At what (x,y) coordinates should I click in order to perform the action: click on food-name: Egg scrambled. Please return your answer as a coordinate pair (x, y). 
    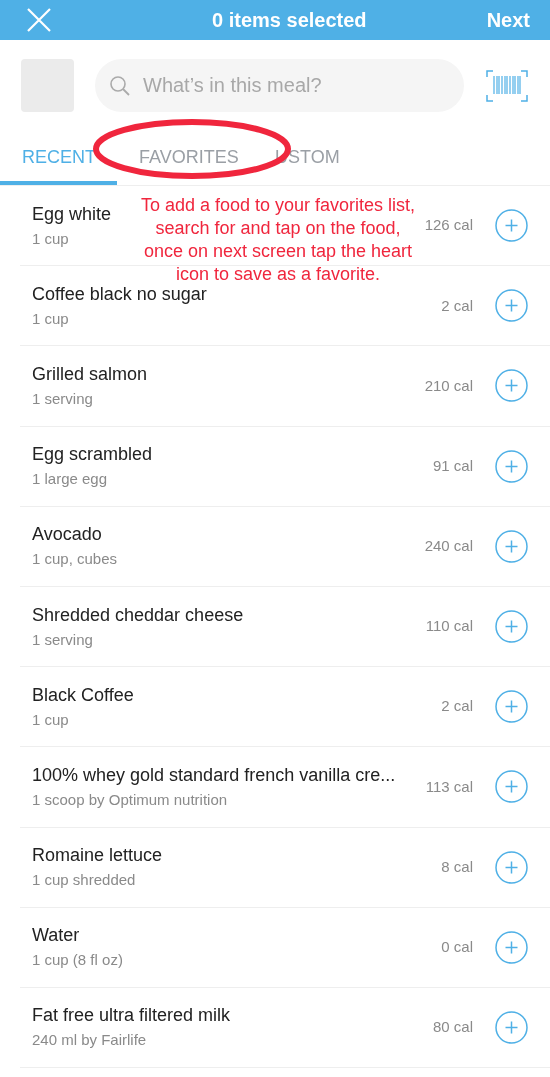
    Looking at the image, I should click on (92, 455).